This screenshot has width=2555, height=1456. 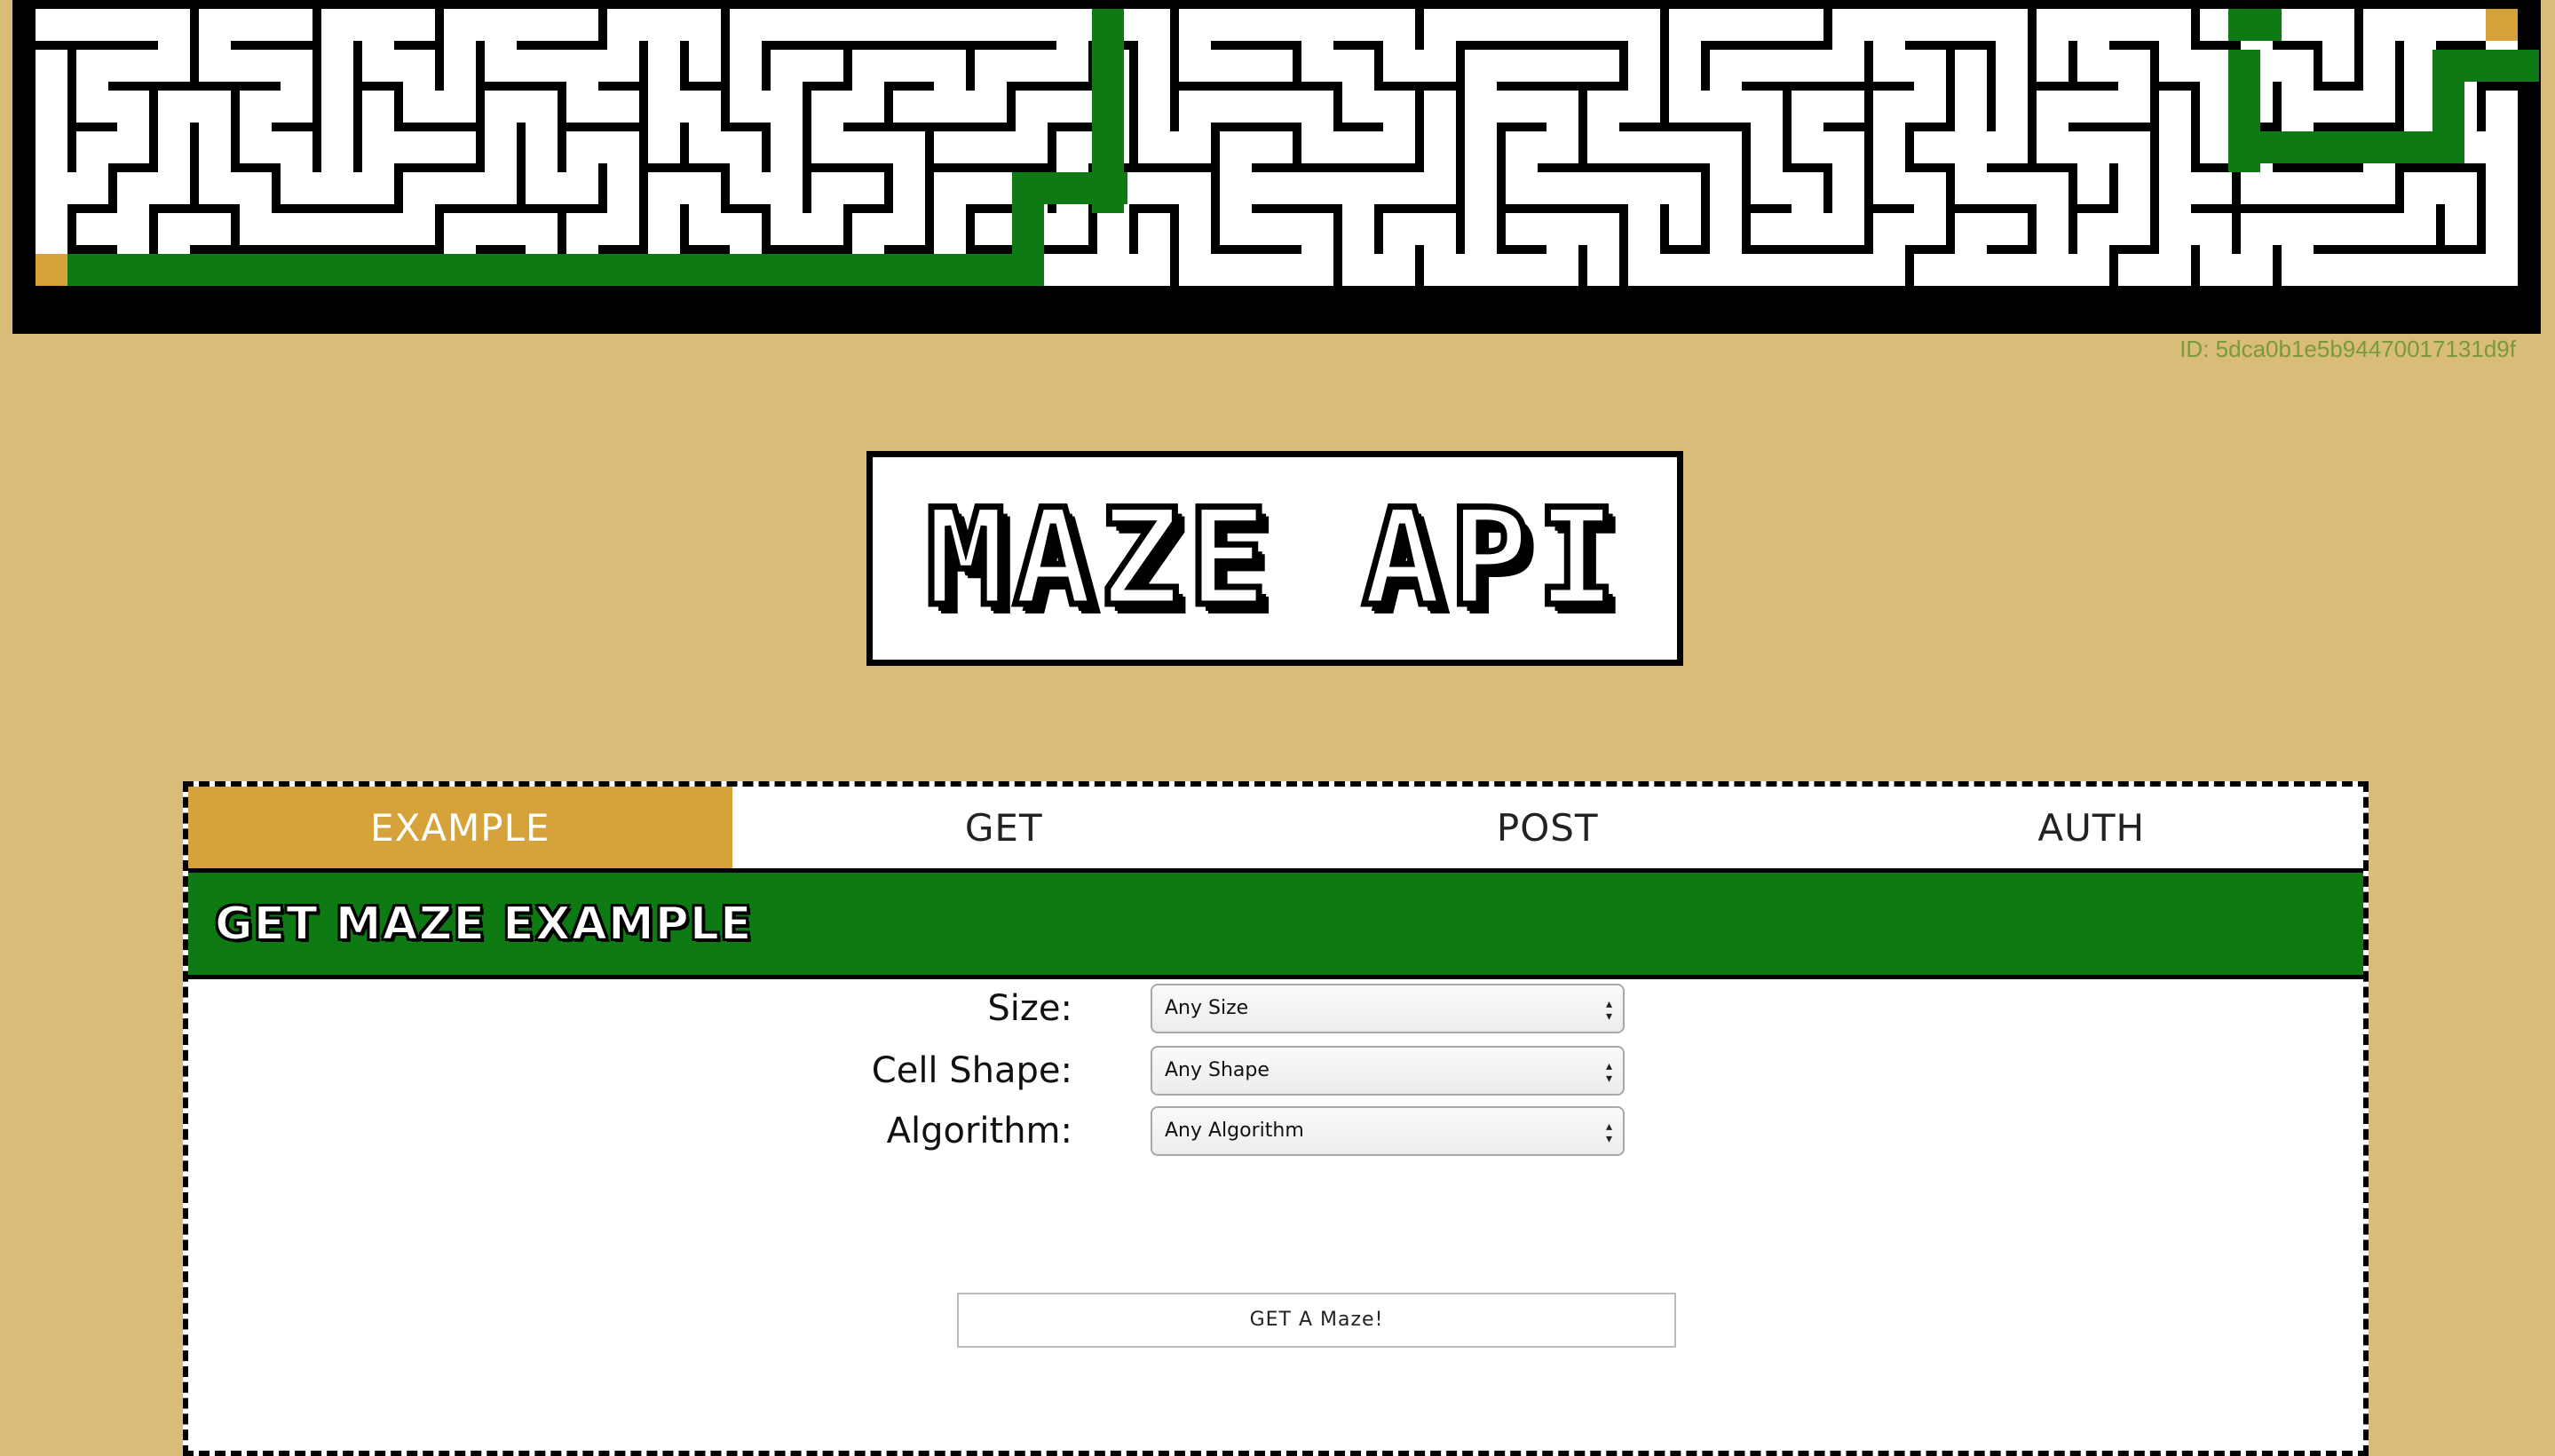 What do you see at coordinates (460, 827) in the screenshot?
I see `tab-example: EXAMPLE` at bounding box center [460, 827].